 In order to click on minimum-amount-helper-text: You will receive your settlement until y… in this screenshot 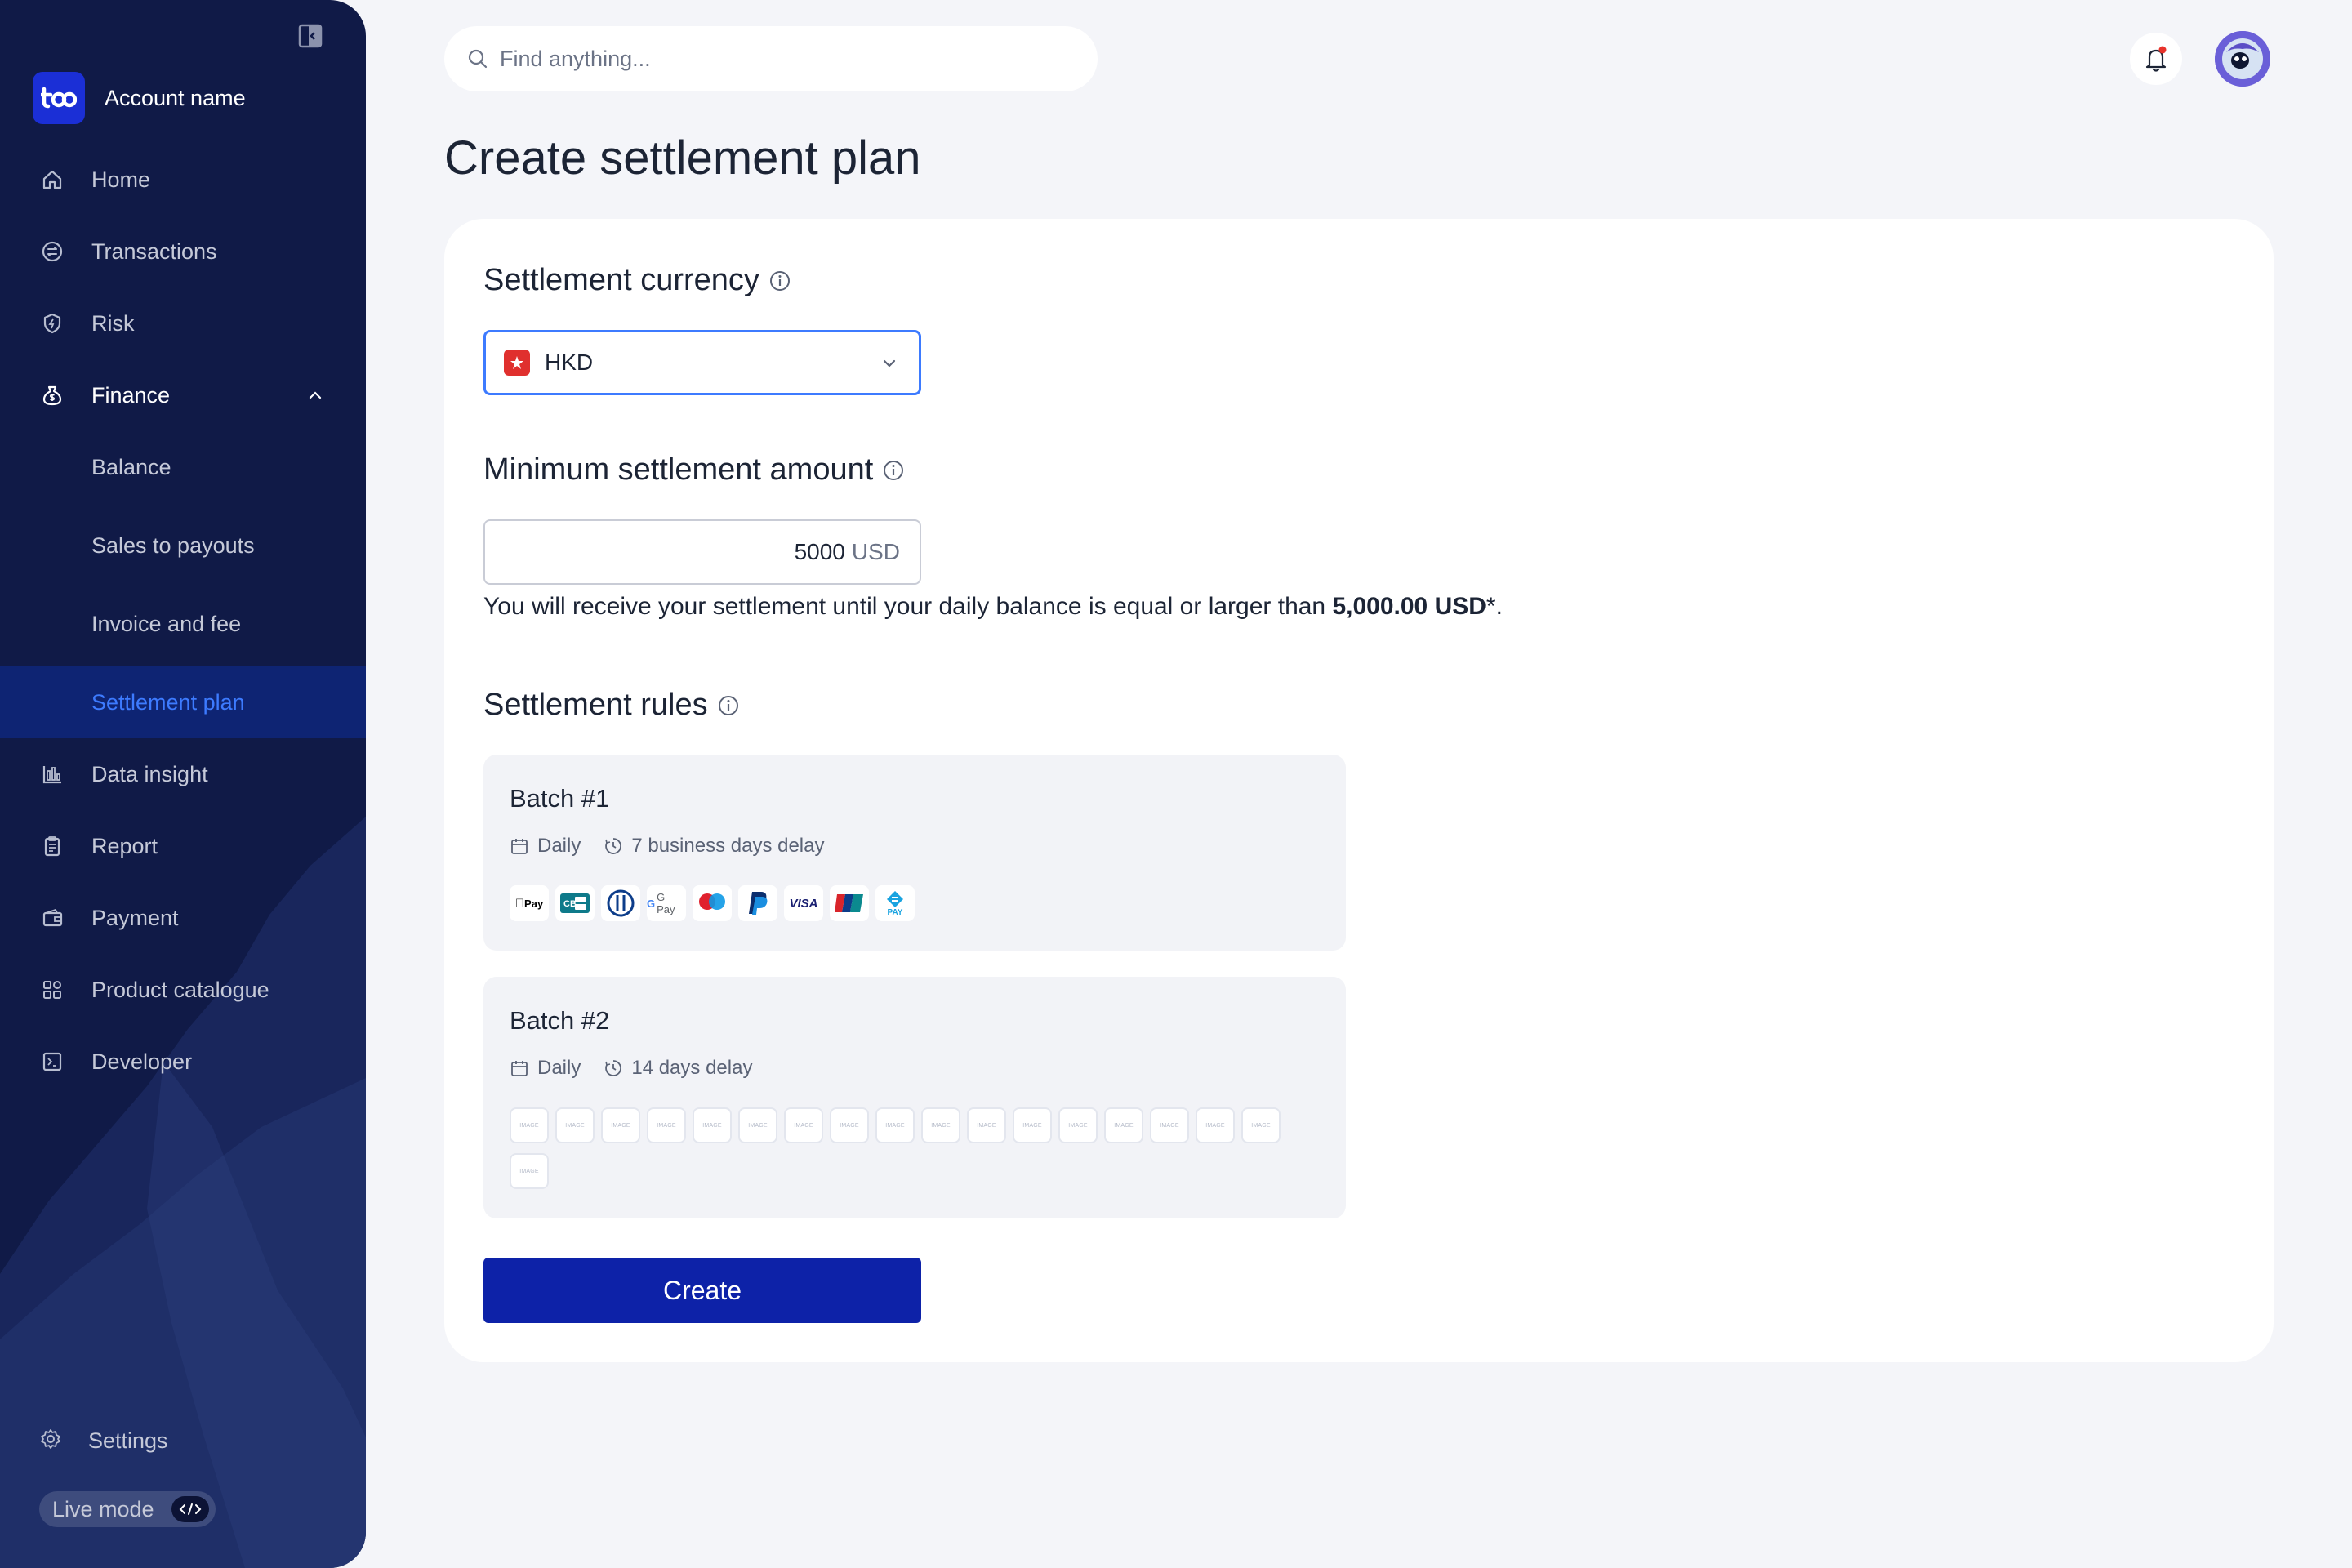, I will do `click(993, 607)`.